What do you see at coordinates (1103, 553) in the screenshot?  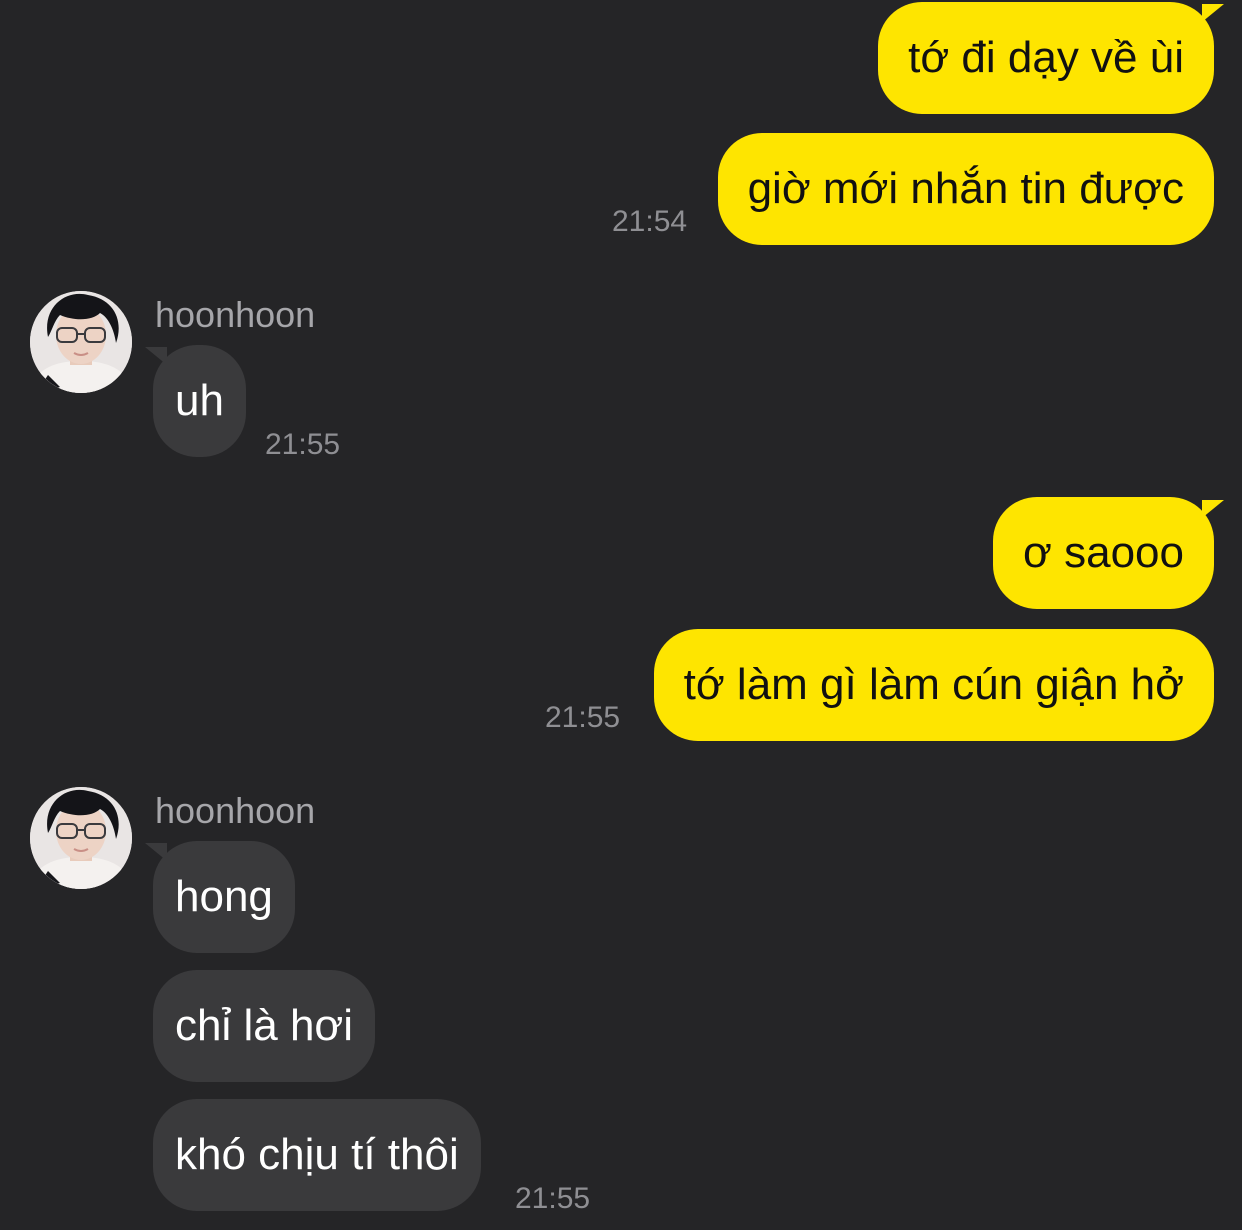 I see `my-message-bubble: ơ saooo` at bounding box center [1103, 553].